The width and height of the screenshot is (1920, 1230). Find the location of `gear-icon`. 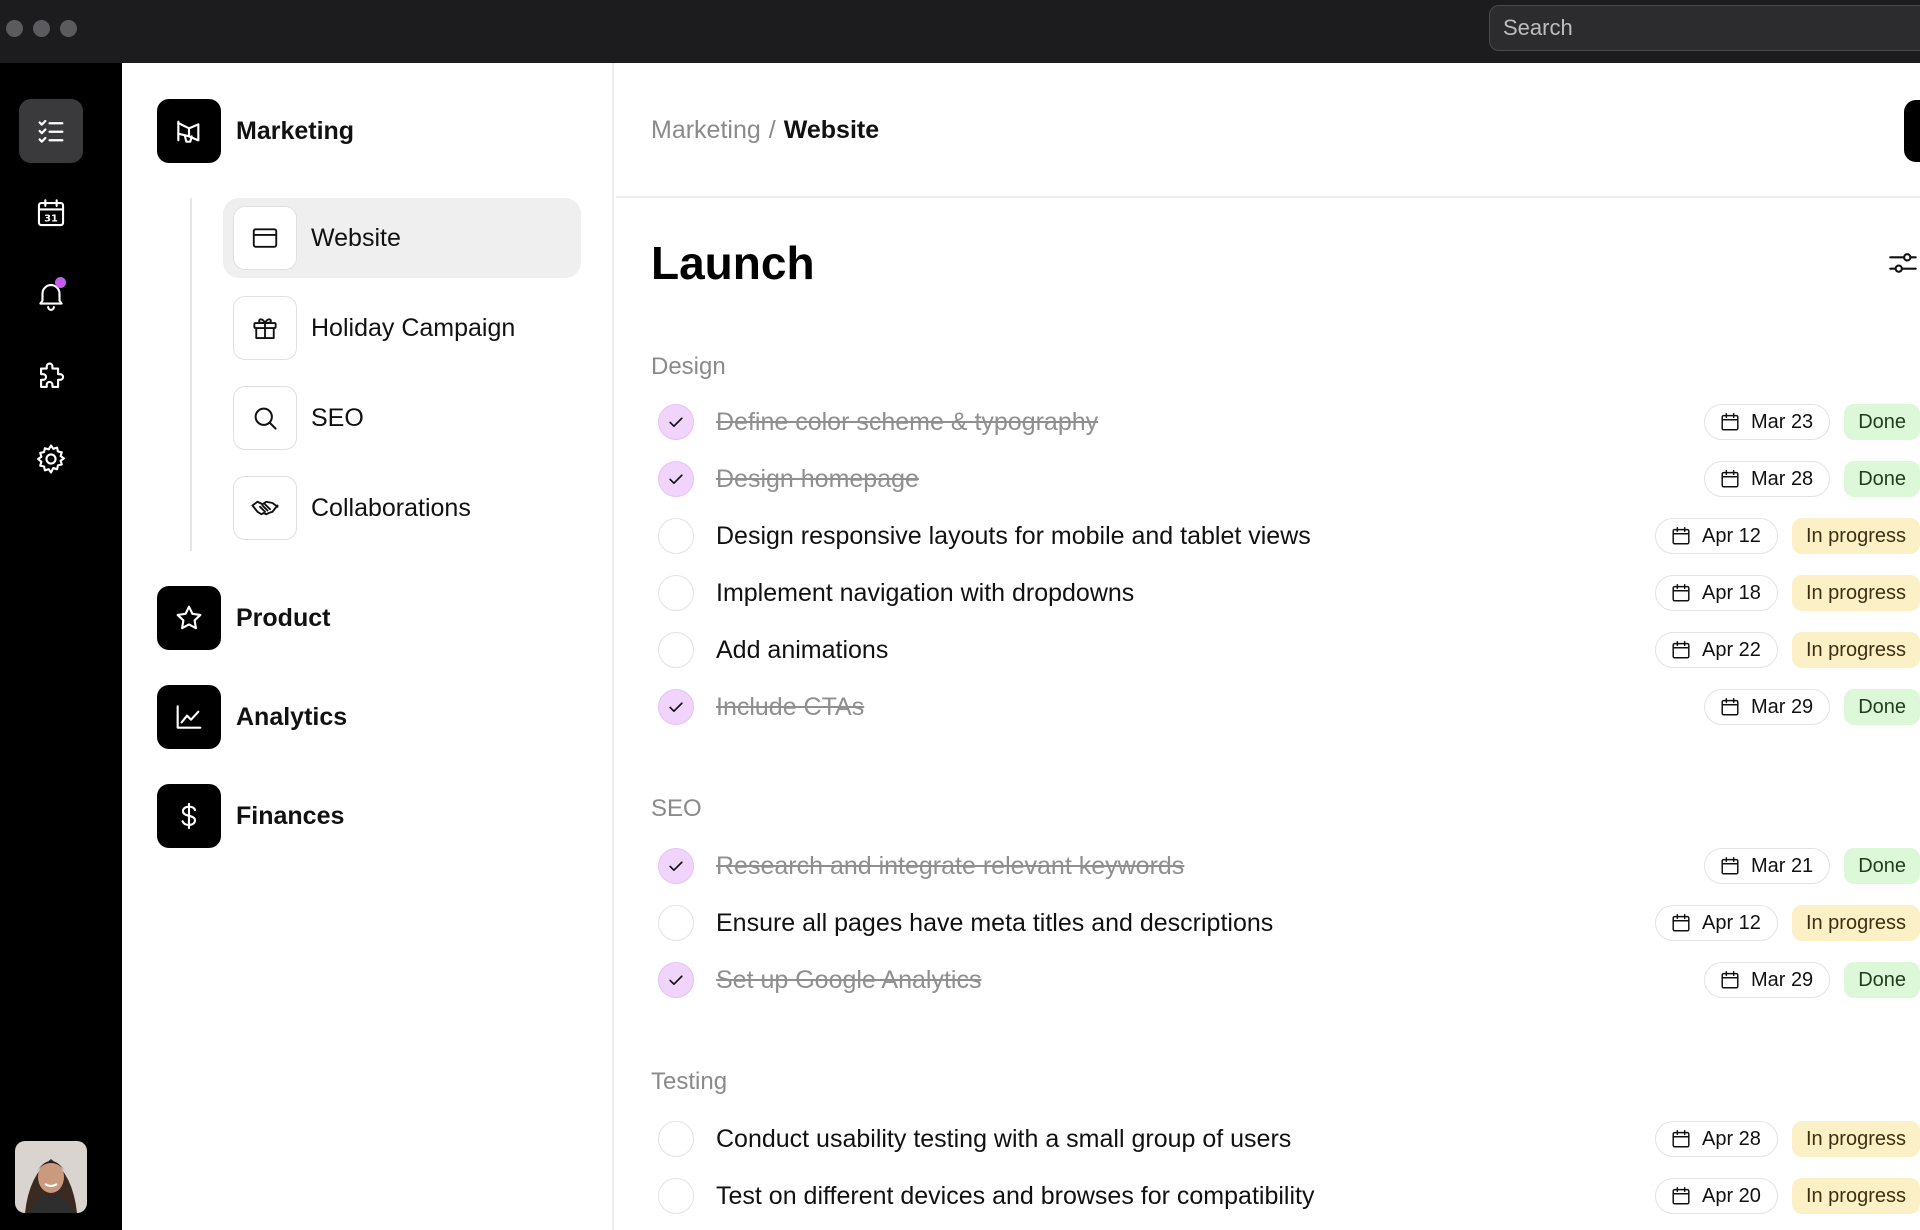

gear-icon is located at coordinates (51, 459).